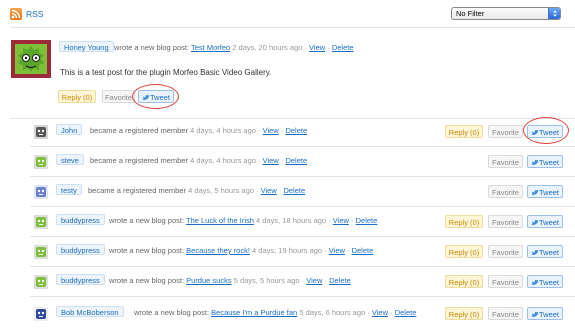 Image resolution: width=575 pixels, height=336 pixels. I want to click on activity-time: 4 days, 18 hours ago, so click(291, 220).